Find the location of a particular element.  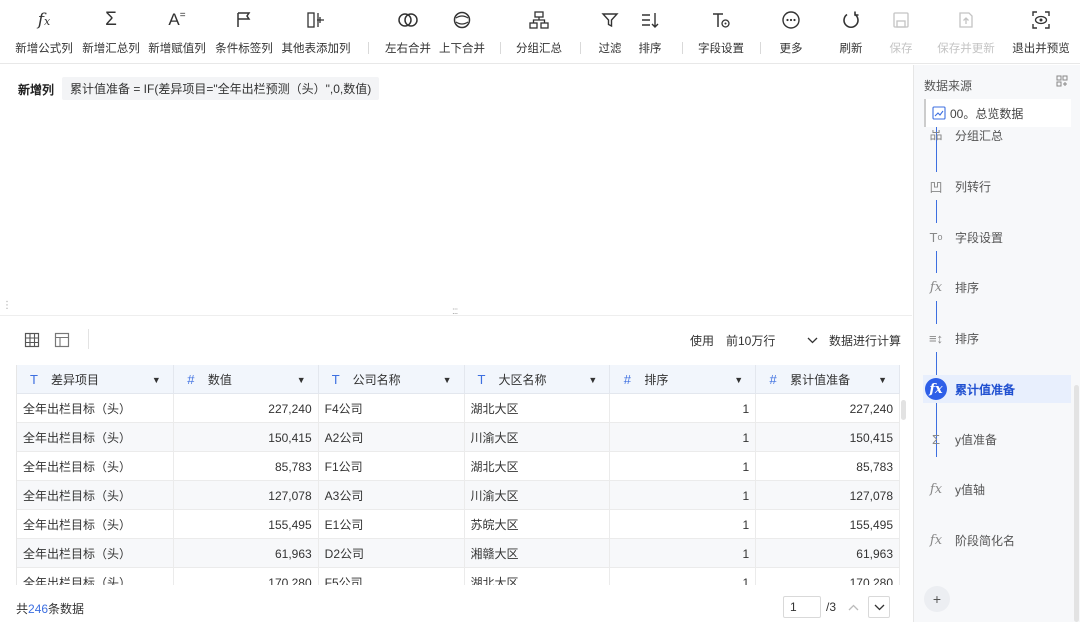

table-cell: A2公司 is located at coordinates (392, 437).